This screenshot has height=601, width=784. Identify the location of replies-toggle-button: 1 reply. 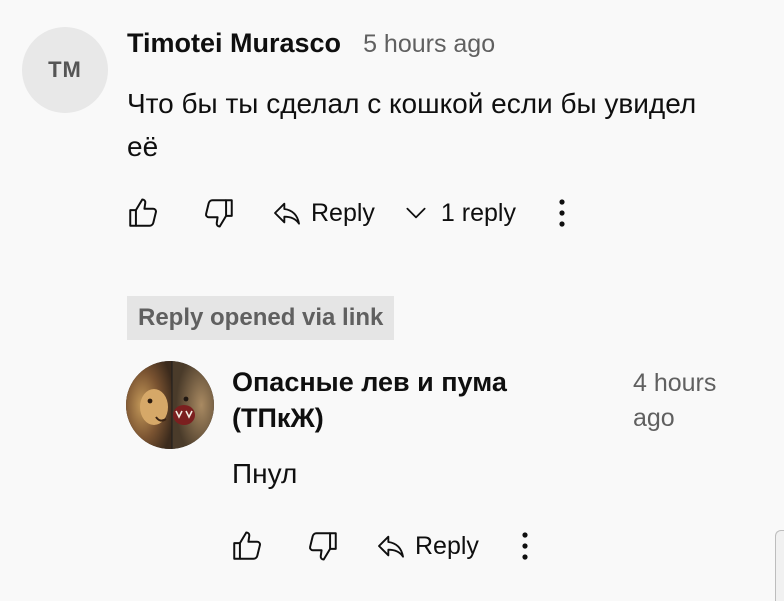
(459, 213).